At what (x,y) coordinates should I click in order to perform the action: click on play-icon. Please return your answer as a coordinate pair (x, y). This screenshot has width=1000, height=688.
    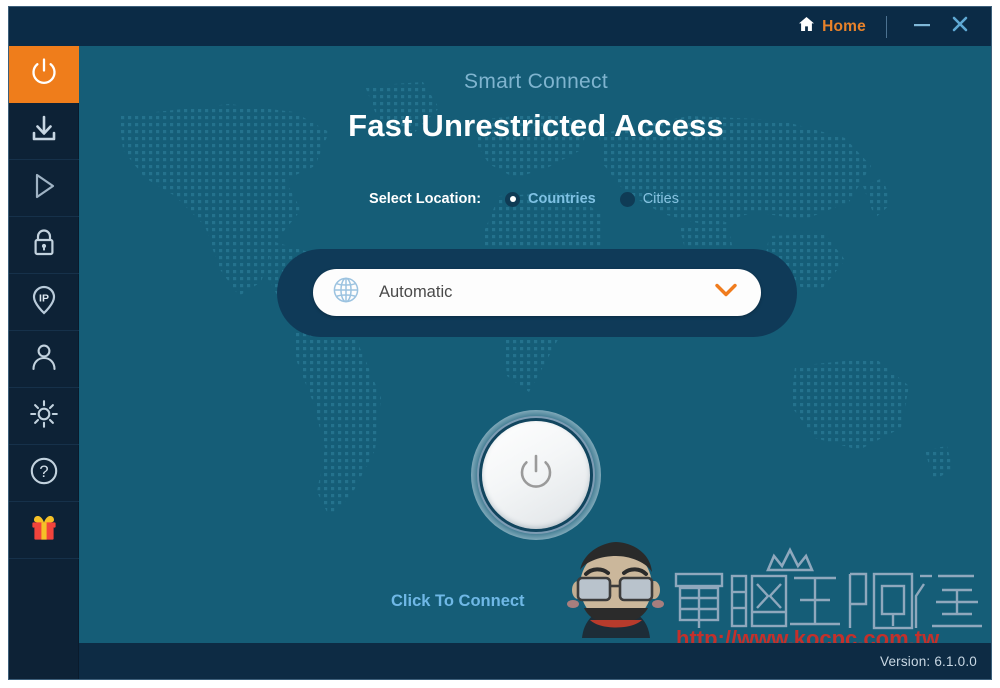
    Looking at the image, I should click on (44, 188).